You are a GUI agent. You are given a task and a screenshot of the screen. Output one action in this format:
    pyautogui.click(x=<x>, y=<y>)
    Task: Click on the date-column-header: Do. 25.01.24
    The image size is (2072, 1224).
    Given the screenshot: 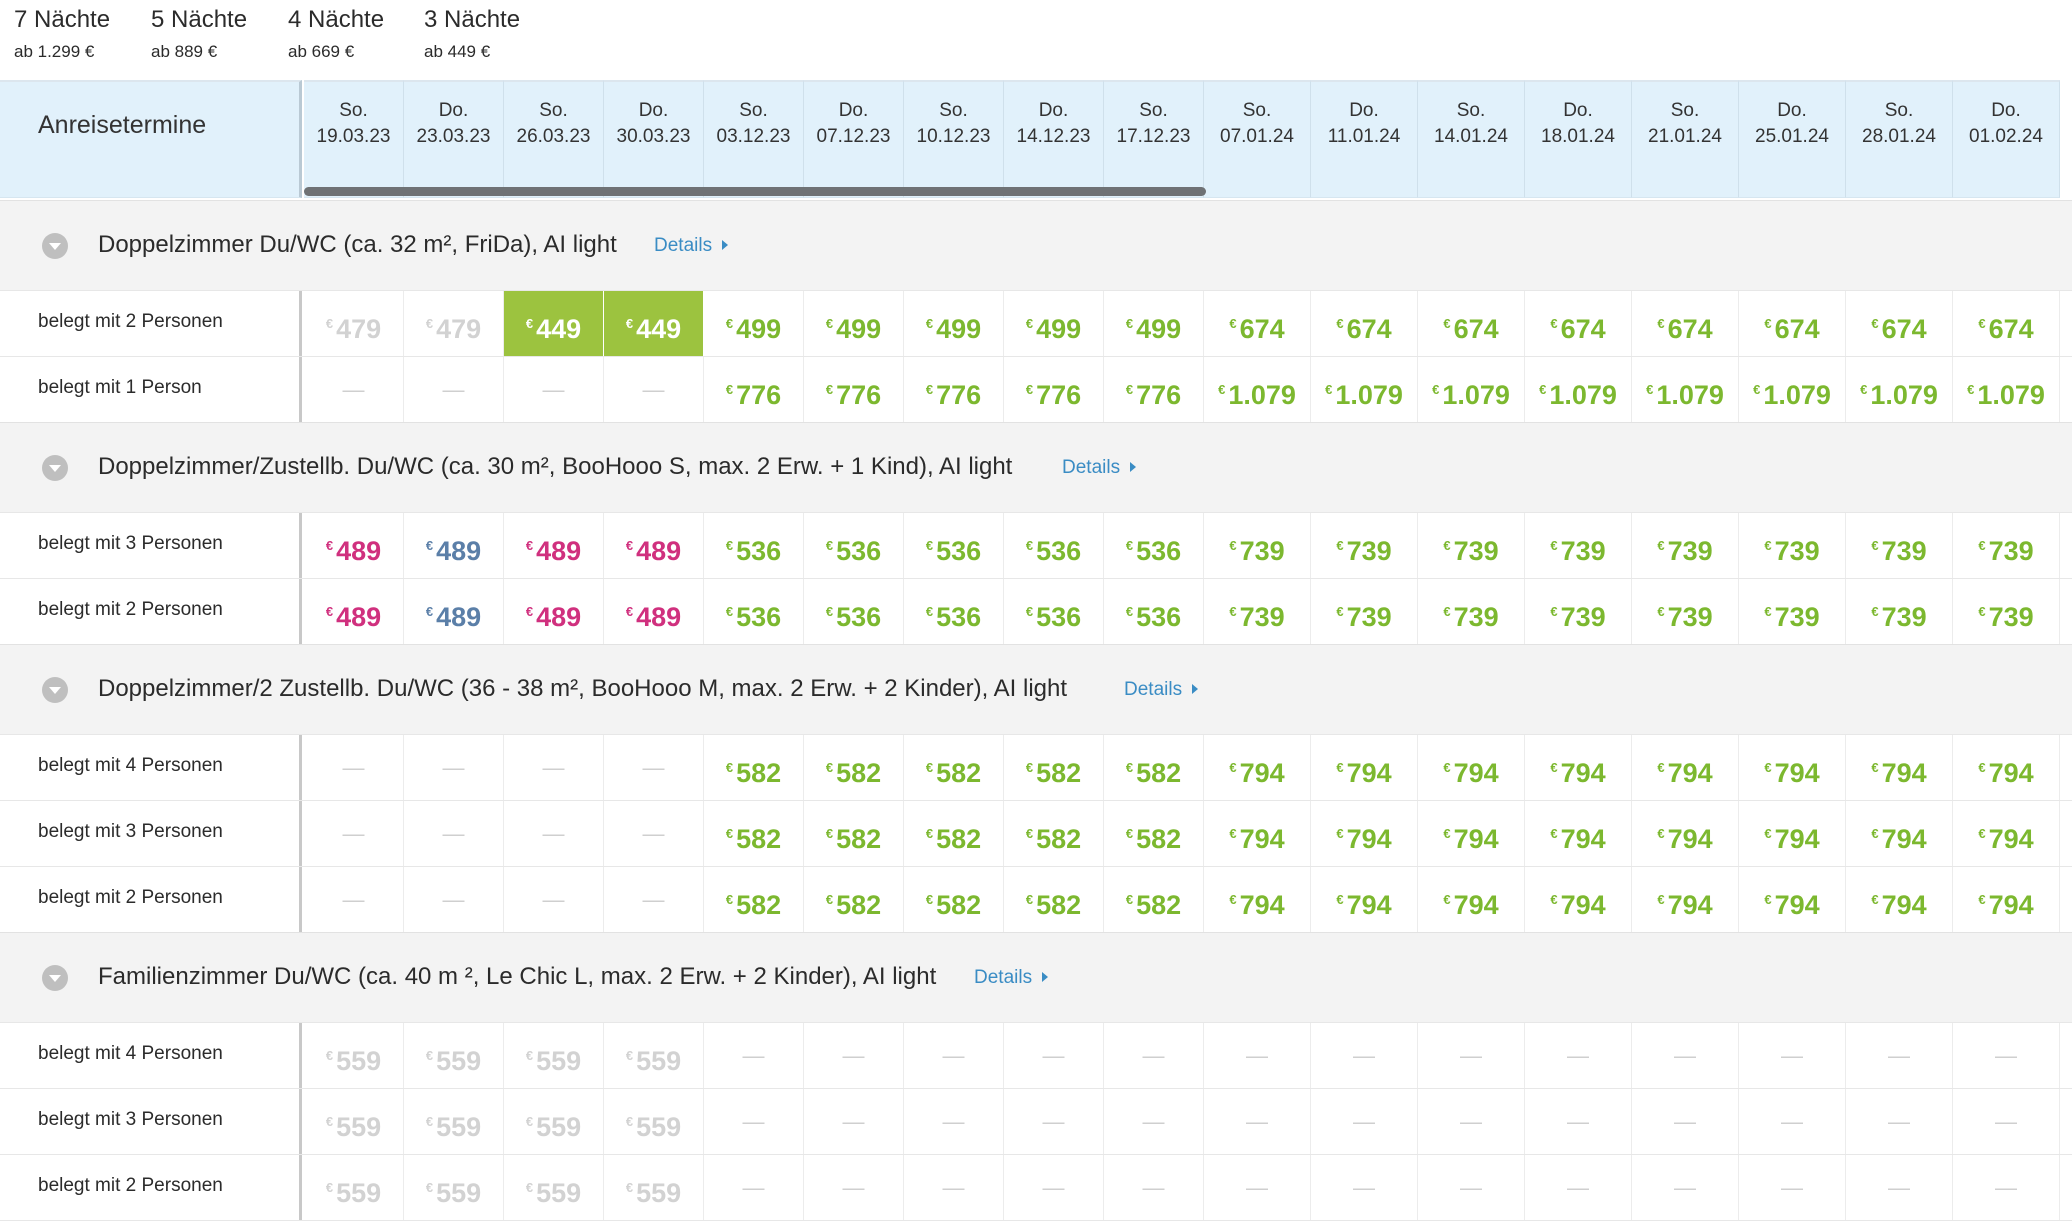 What is the action you would take?
    pyautogui.click(x=1792, y=139)
    